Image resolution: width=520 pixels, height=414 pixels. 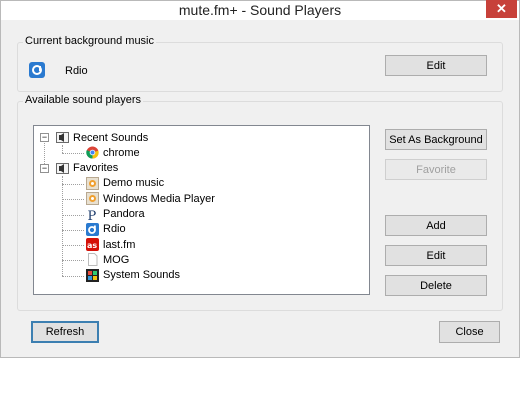 I want to click on tree-node-label: Rdio, so click(x=114, y=229).